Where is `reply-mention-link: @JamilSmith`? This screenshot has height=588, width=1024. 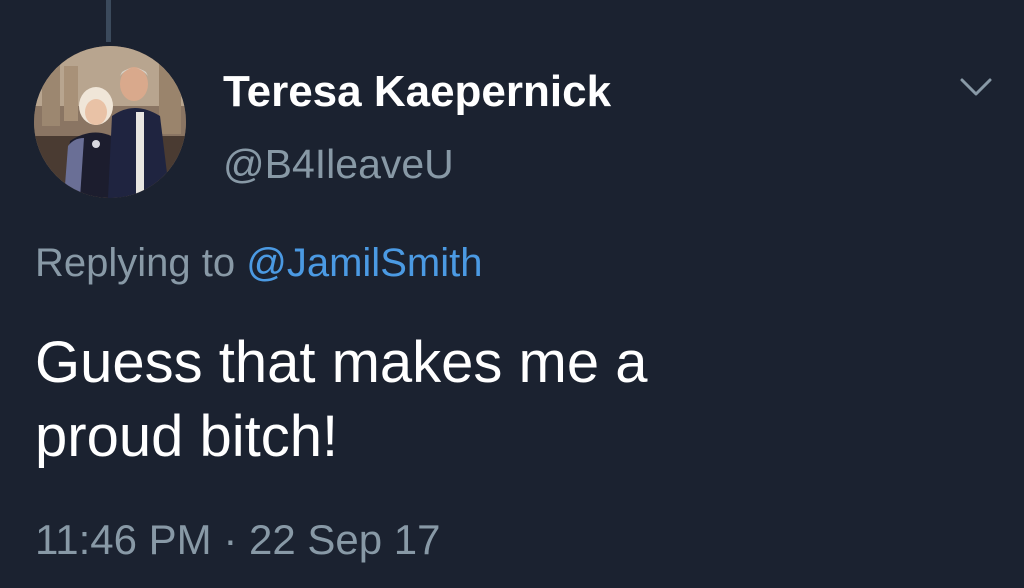
reply-mention-link: @JamilSmith is located at coordinates (364, 263).